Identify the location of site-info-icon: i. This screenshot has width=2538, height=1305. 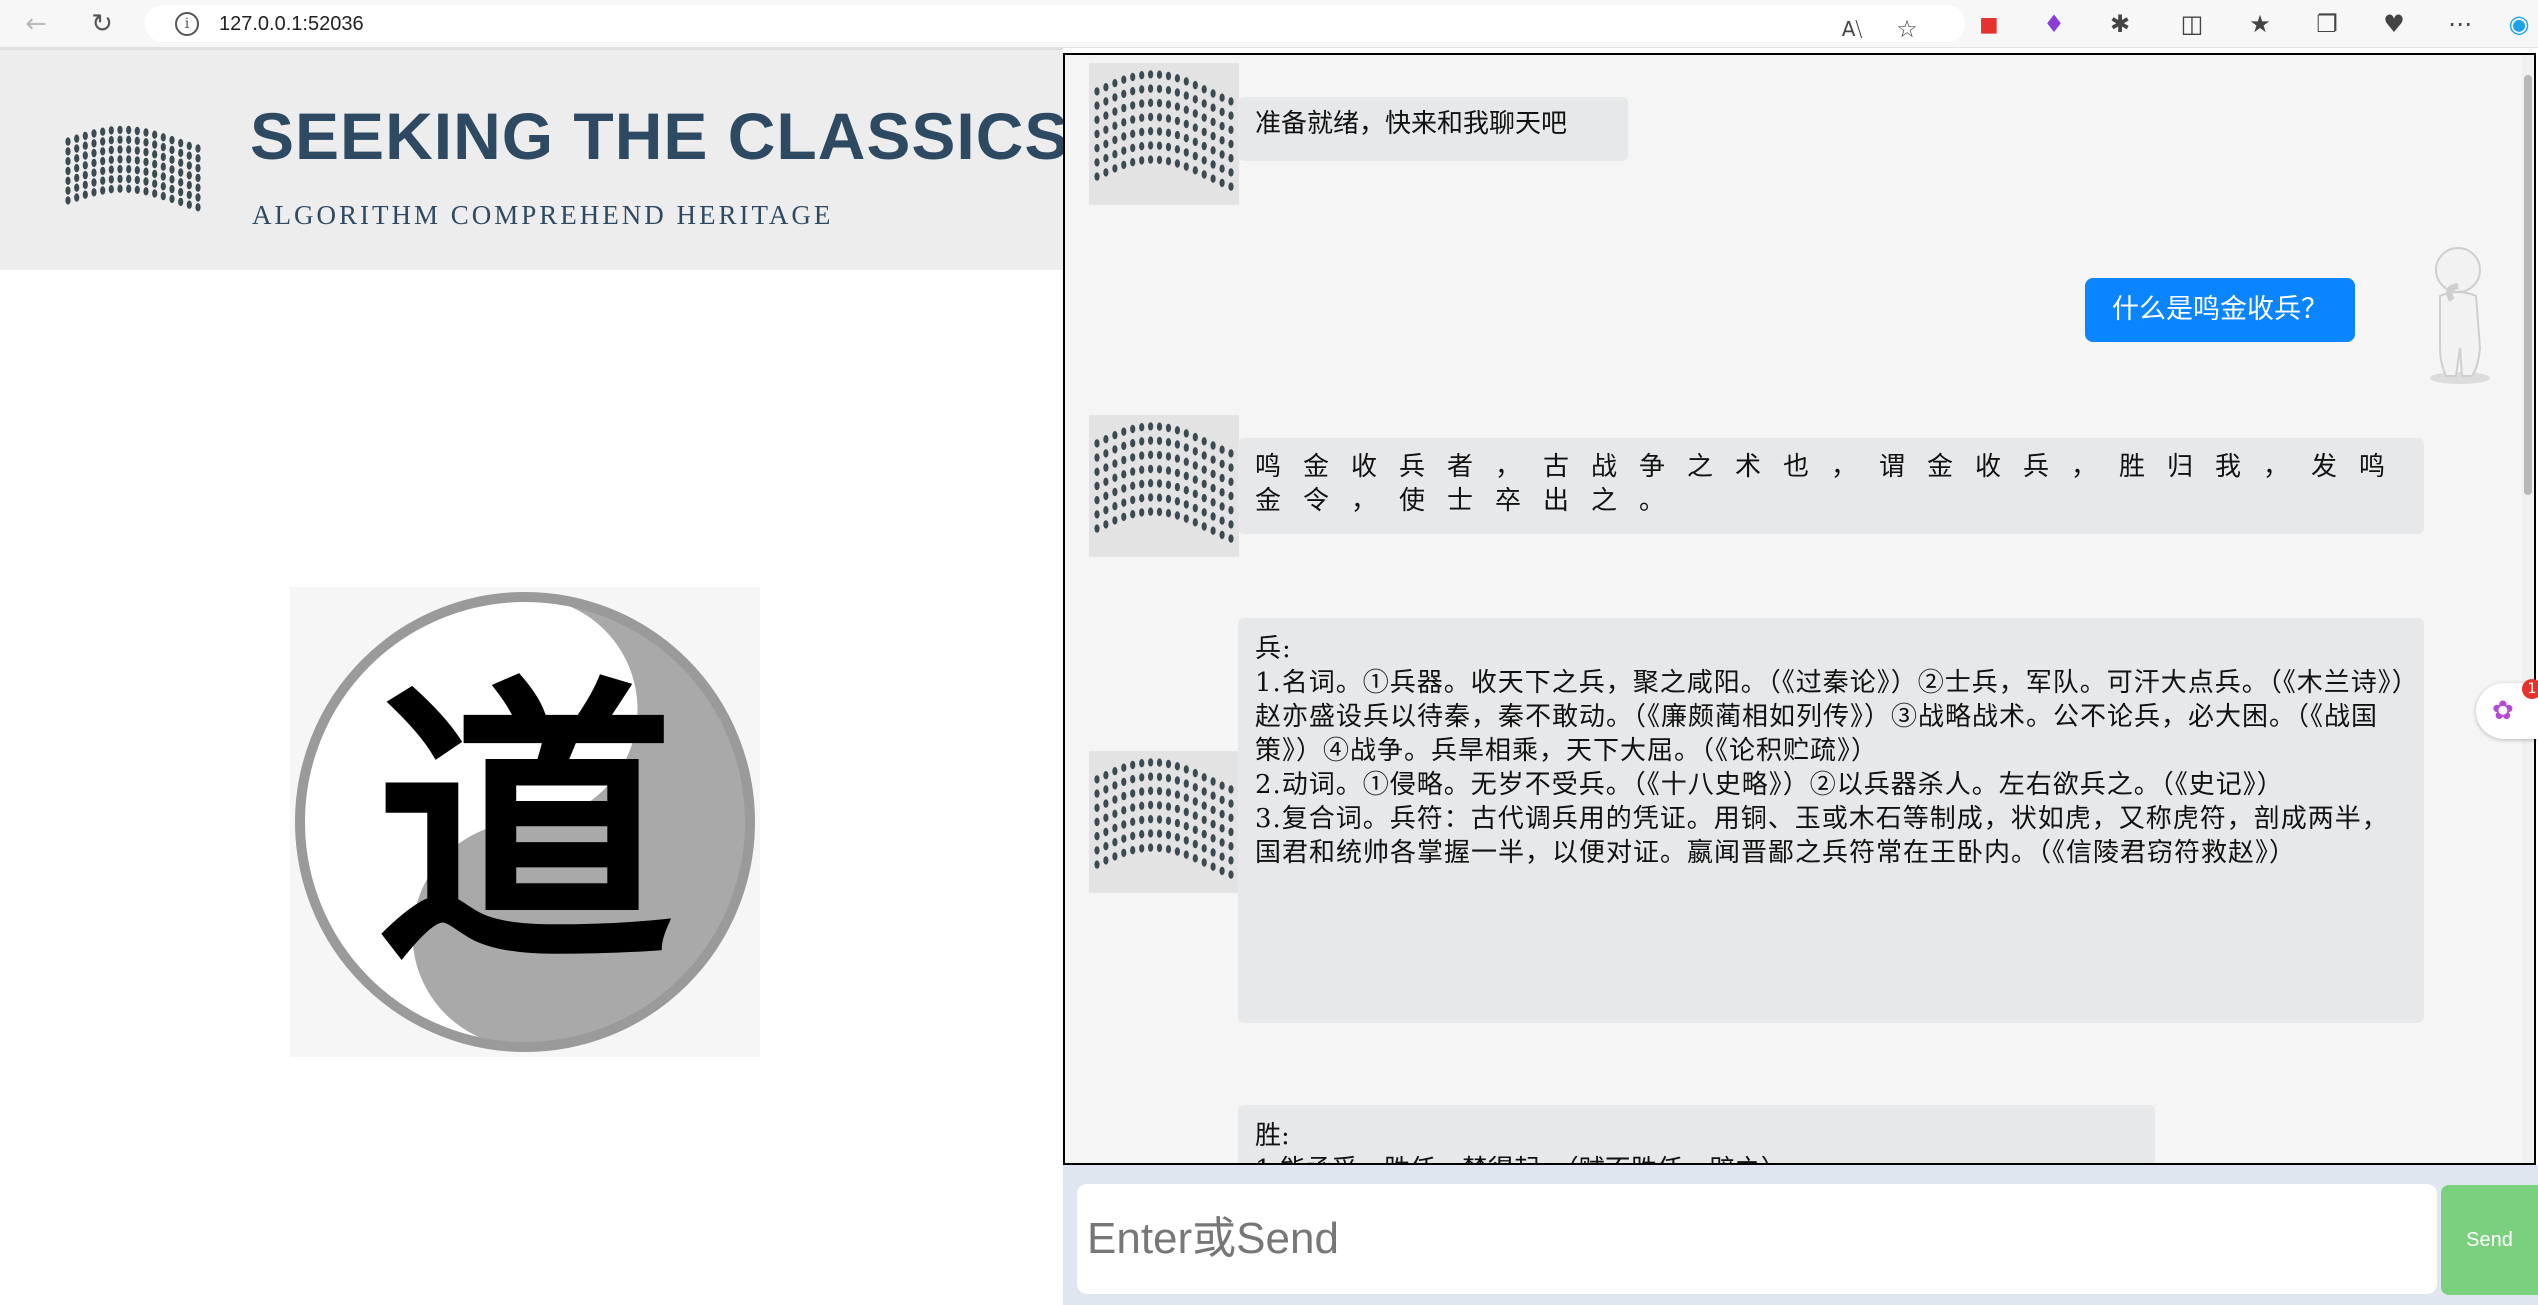
(187, 24).